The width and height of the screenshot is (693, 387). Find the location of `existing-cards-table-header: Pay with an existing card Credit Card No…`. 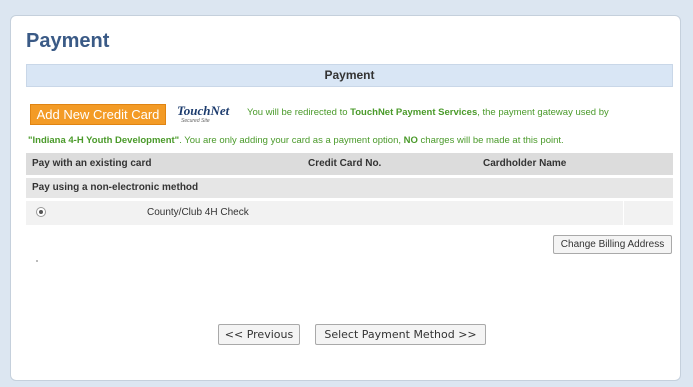

existing-cards-table-header: Pay with an existing card Credit Card No… is located at coordinates (349, 164).